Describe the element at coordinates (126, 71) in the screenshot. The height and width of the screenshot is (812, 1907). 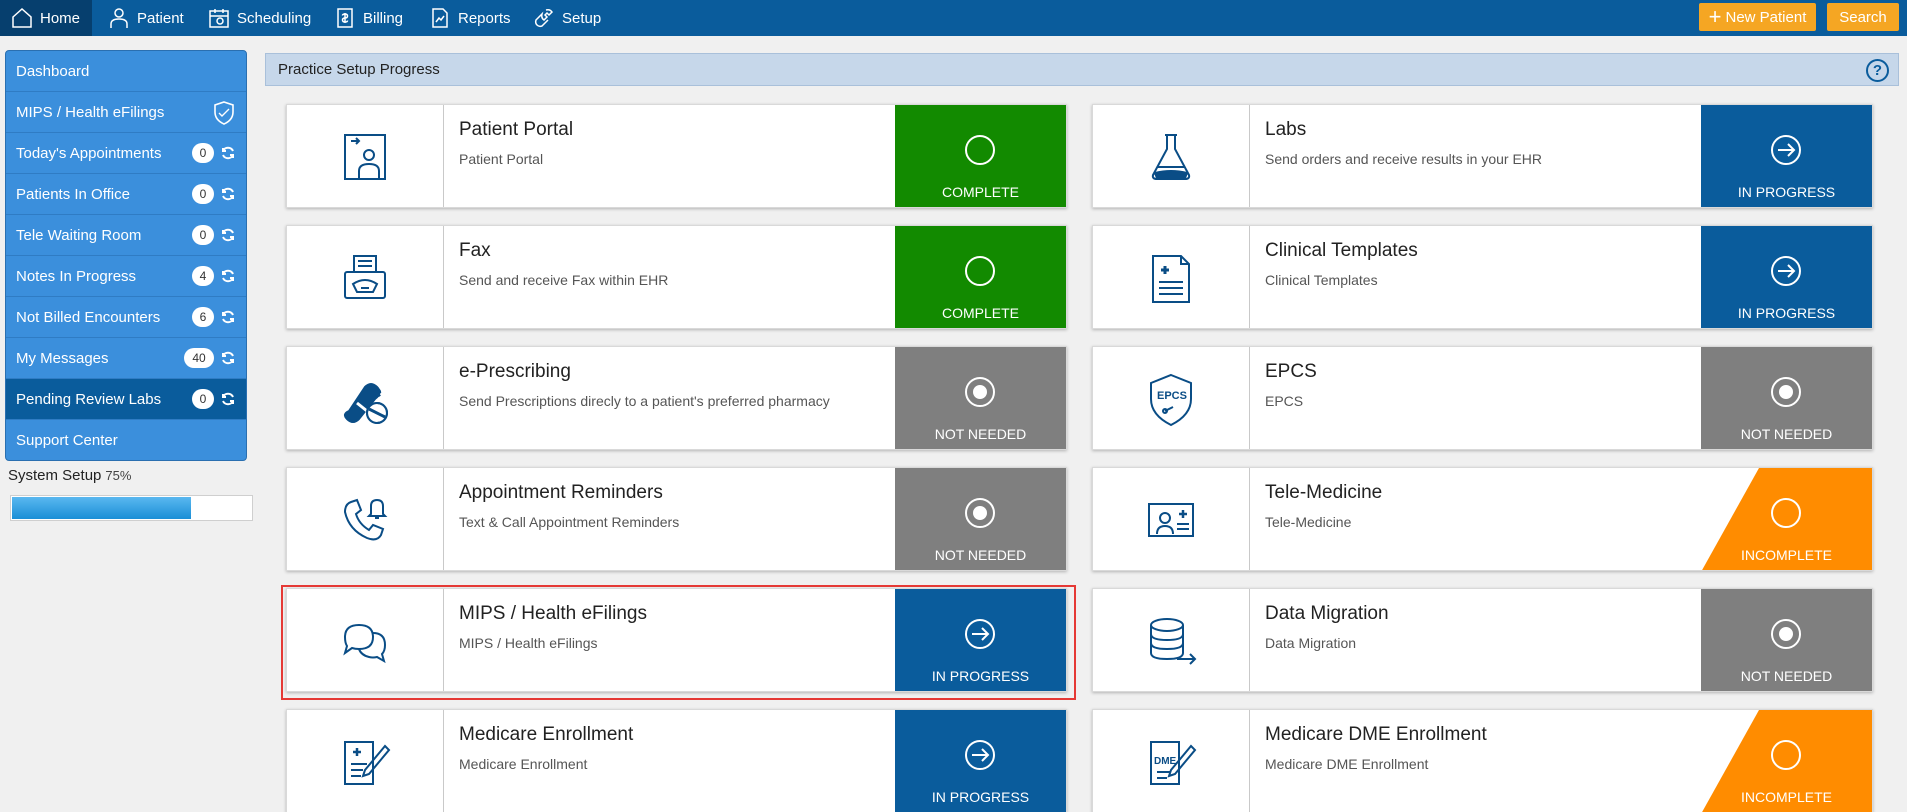
I see `sidebar-item-dashboard: Dashboard` at that location.